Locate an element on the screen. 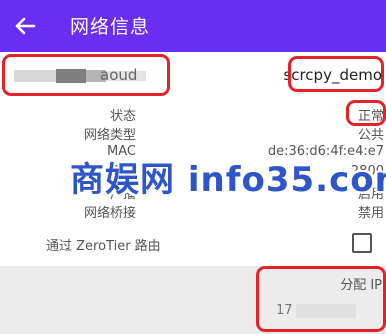 This screenshot has width=386, height=334. page-title: 网络信息 is located at coordinates (110, 27).